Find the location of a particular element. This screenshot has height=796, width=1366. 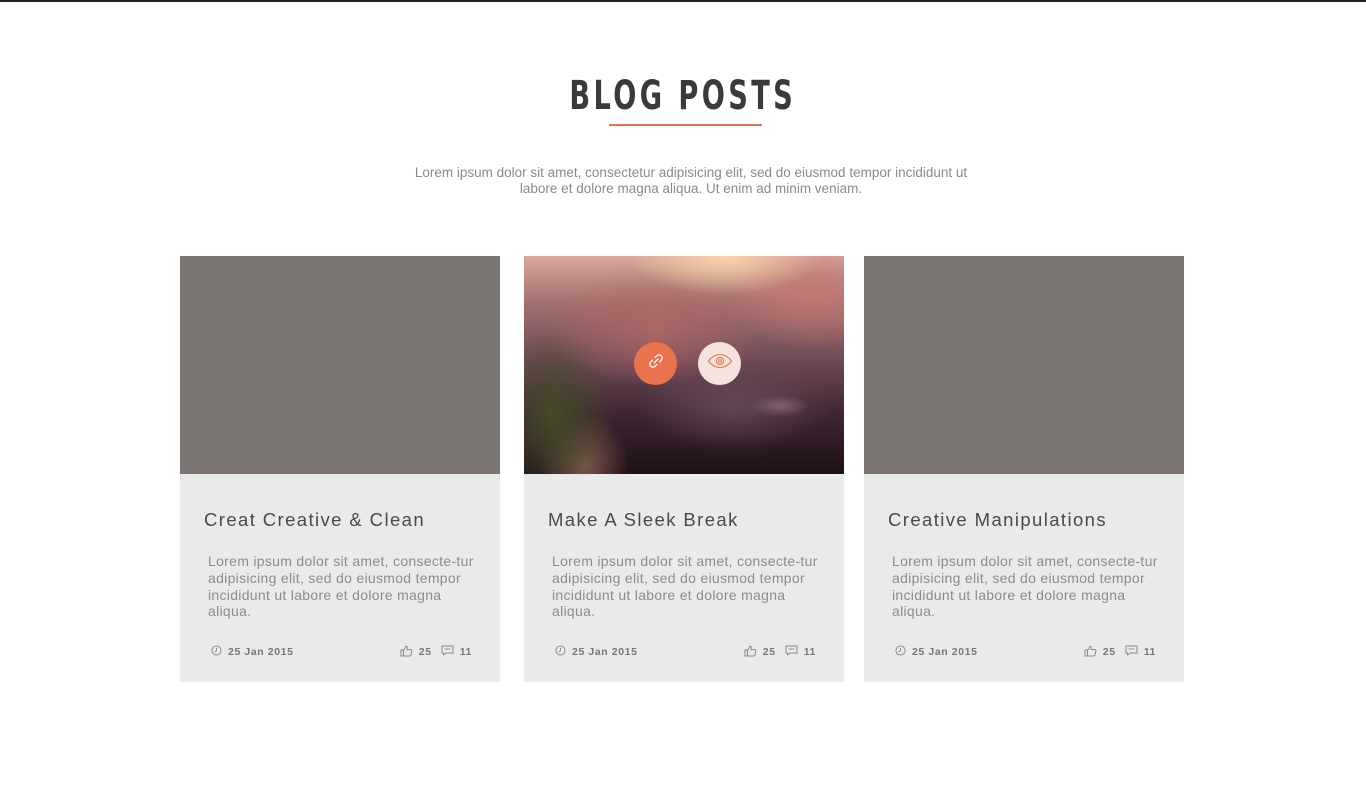

top-divider is located at coordinates (683, 1).